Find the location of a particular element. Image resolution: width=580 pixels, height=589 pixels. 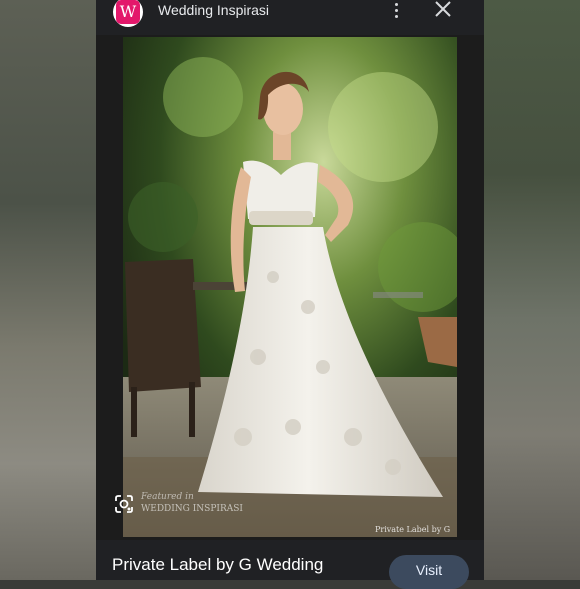

visit-button: Visit is located at coordinates (429, 572).